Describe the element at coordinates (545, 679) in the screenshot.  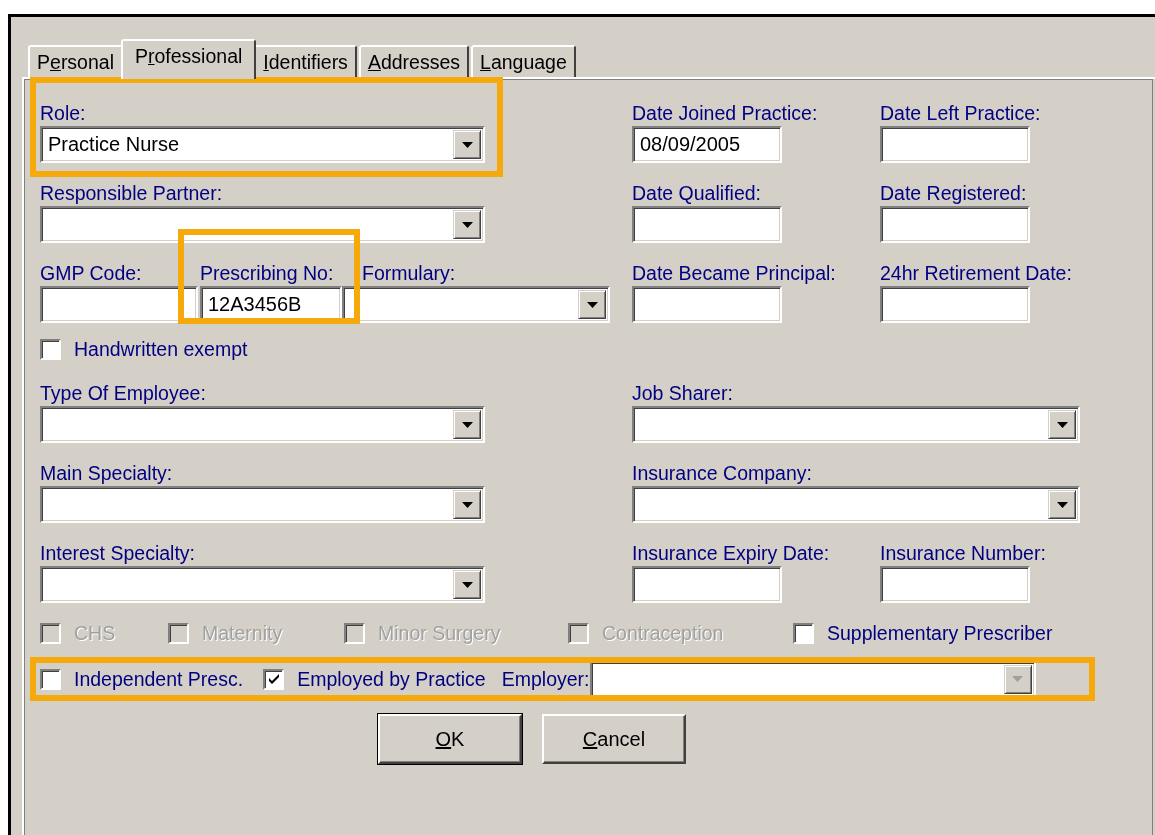
I see `field-label: Employer:` at that location.